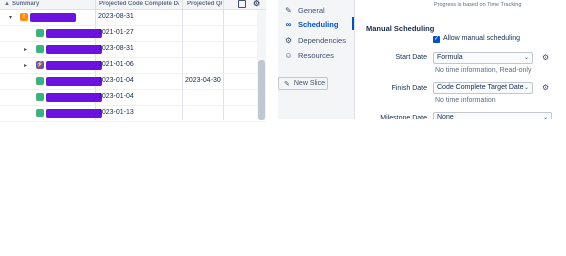 Image resolution: width=566 pixels, height=256 pixels. I want to click on finish-date-hint: No time information, so click(465, 100).